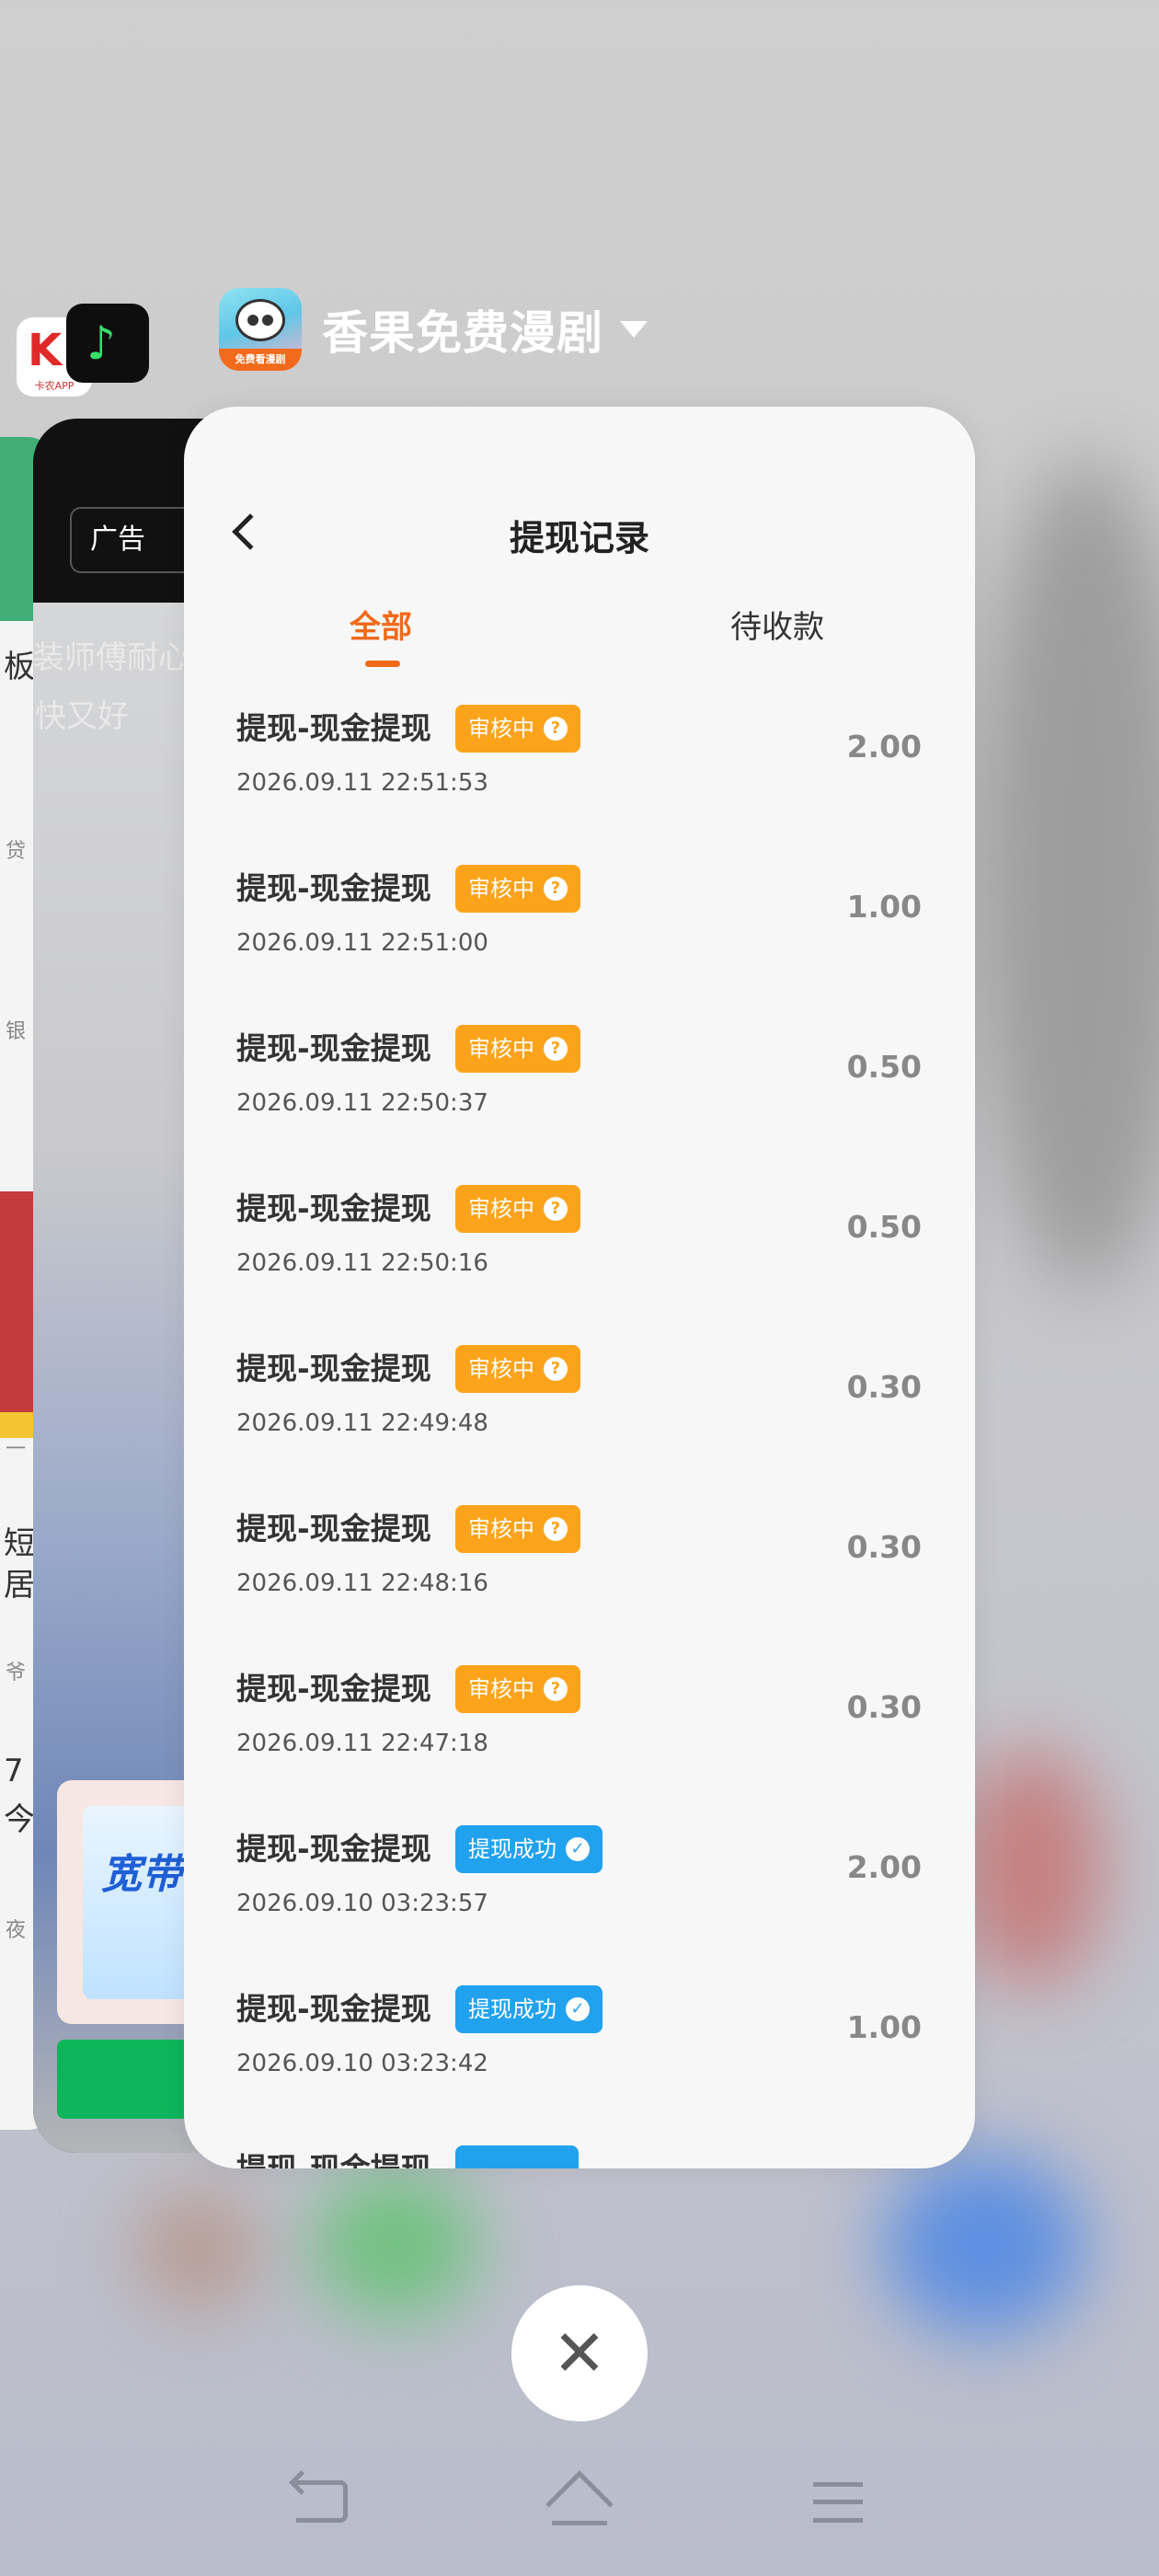 The image size is (1159, 2576). Describe the element at coordinates (19, 667) in the screenshot. I see `card-text: 板` at that location.